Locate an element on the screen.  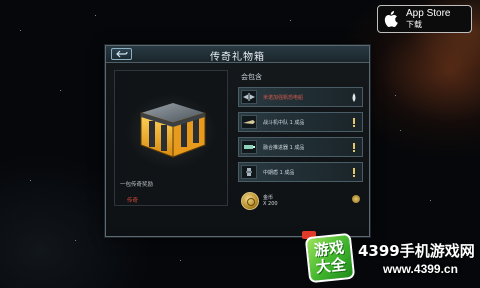
reward-list: 米诺加强帆恐电船 战斗机中队 1 成品 融合推进器 1 成品 中期盾 1 成品 is located at coordinates (300, 137).